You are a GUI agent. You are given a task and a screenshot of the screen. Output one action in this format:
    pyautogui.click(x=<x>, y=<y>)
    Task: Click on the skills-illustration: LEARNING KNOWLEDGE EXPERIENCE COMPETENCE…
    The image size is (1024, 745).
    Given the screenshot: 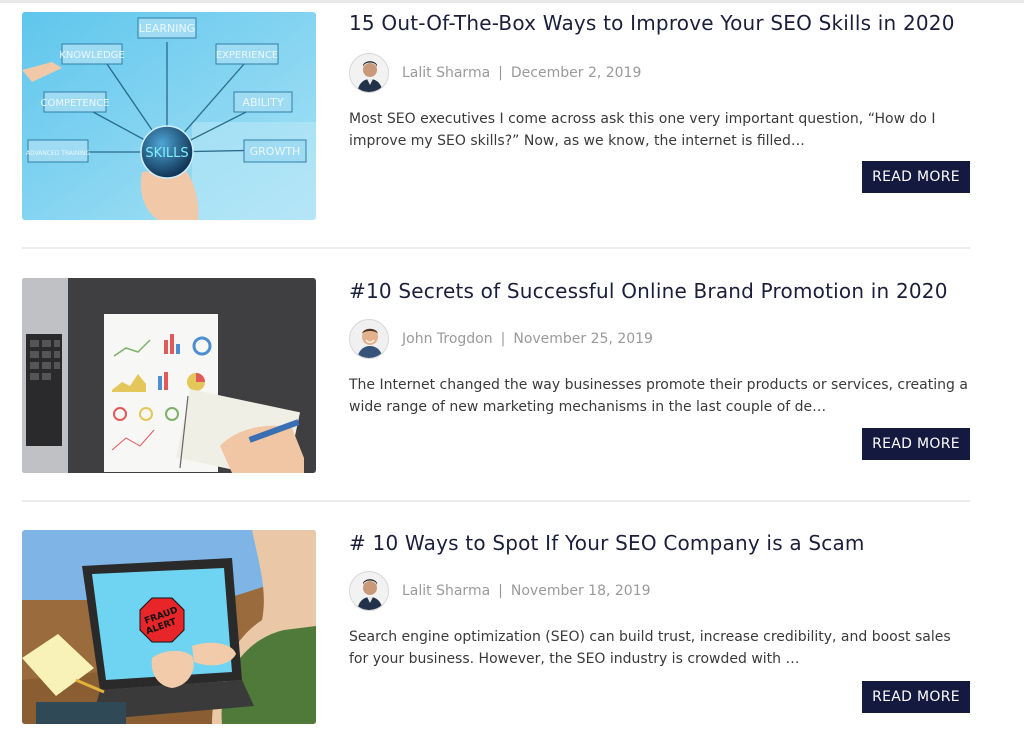 What is the action you would take?
    pyautogui.click(x=169, y=116)
    